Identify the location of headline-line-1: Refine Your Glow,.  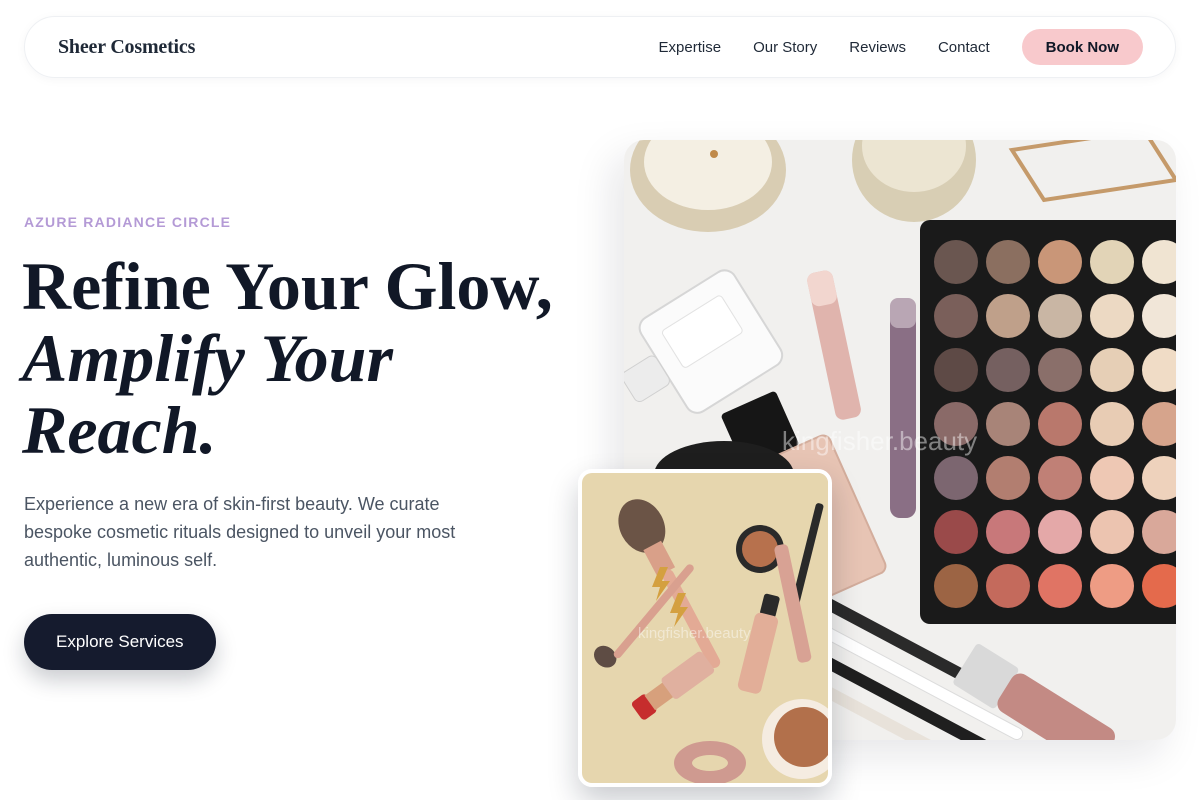
(287, 286).